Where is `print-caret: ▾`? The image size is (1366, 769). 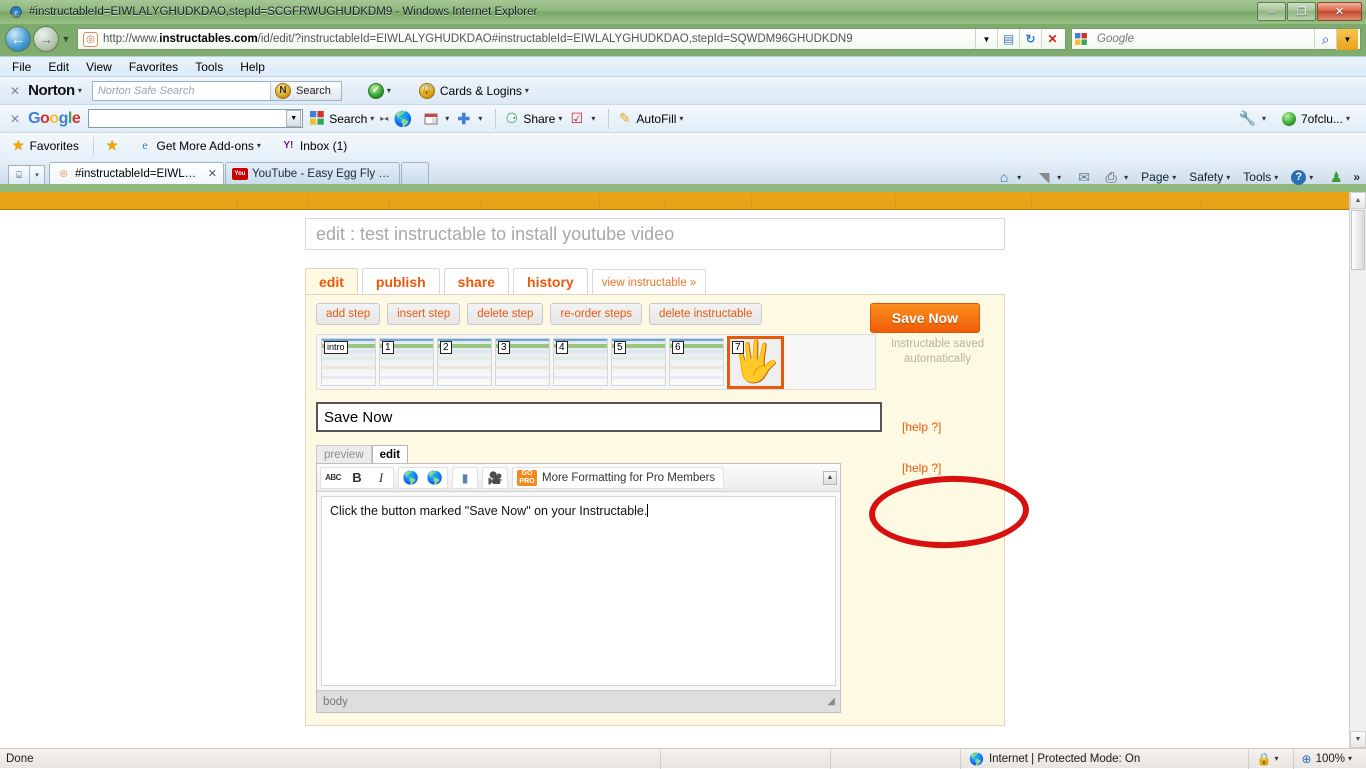
print-caret: ▾ is located at coordinates (1126, 177).